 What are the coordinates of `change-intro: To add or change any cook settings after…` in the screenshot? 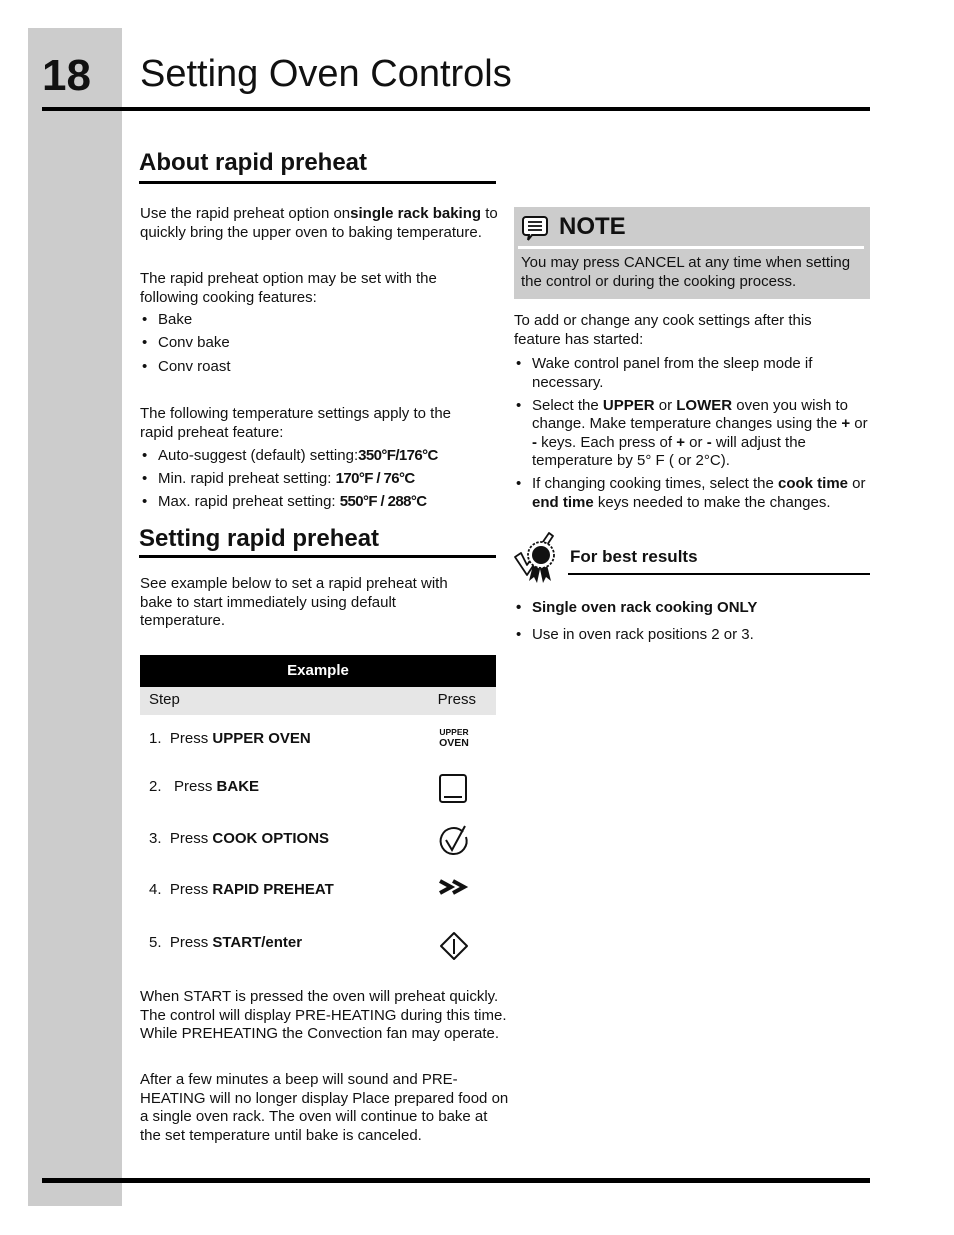 It's located at (663, 330).